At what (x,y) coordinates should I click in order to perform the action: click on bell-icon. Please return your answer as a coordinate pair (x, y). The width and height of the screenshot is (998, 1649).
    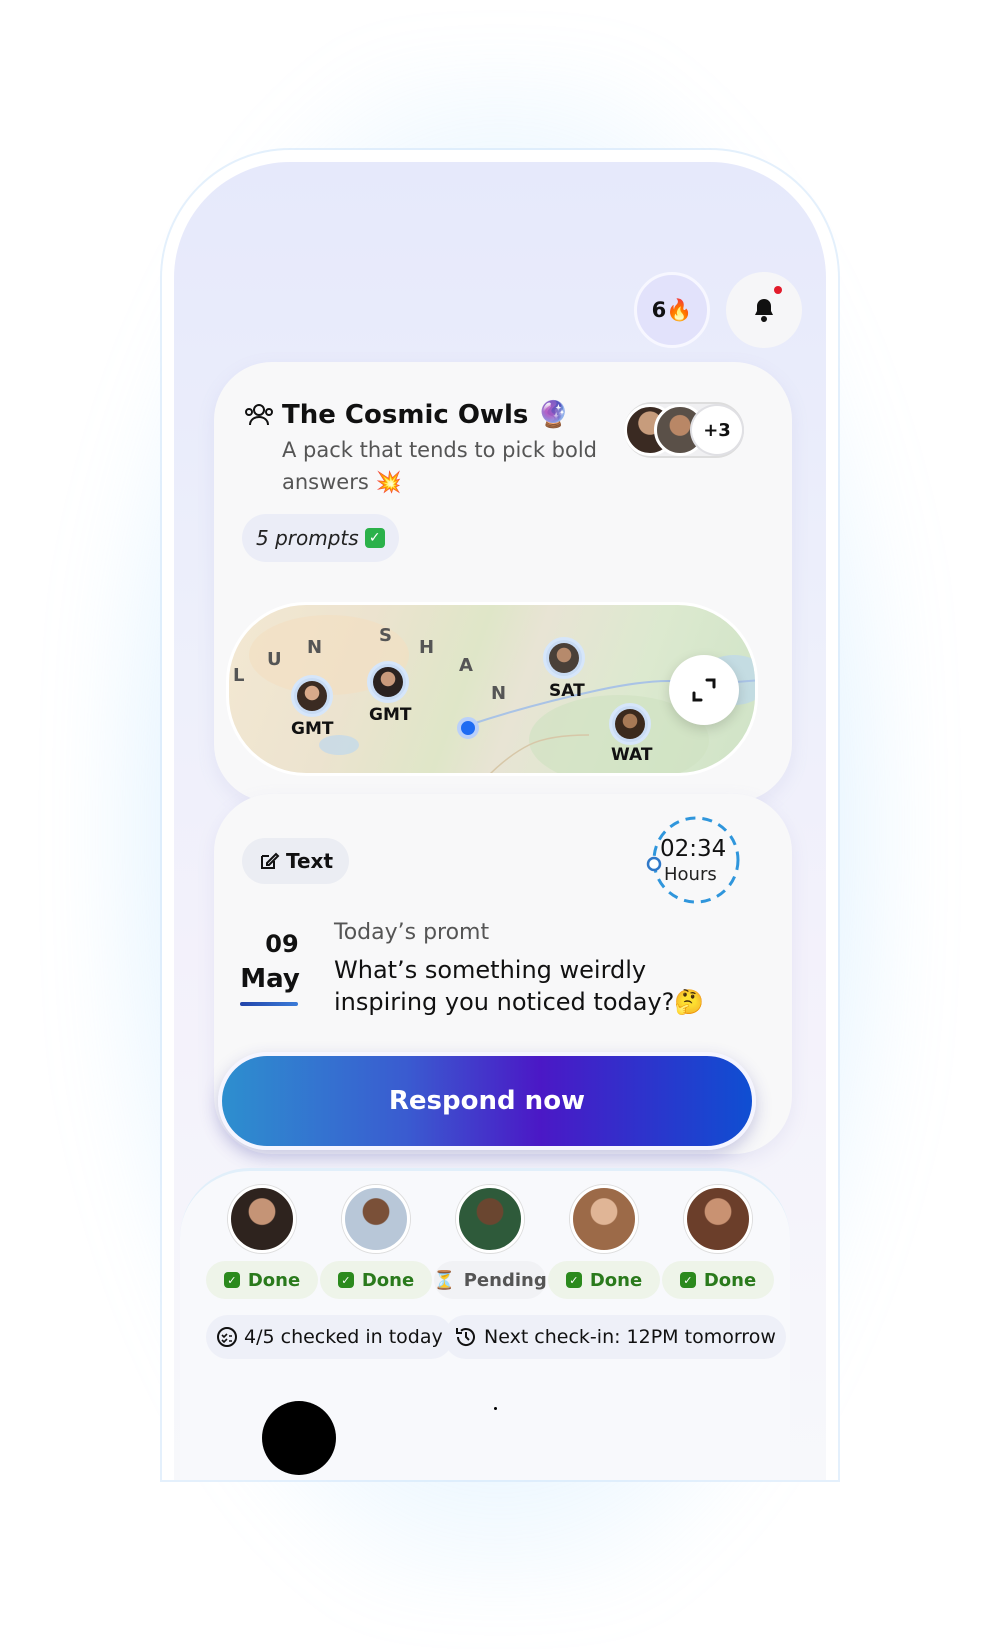
    Looking at the image, I should click on (764, 310).